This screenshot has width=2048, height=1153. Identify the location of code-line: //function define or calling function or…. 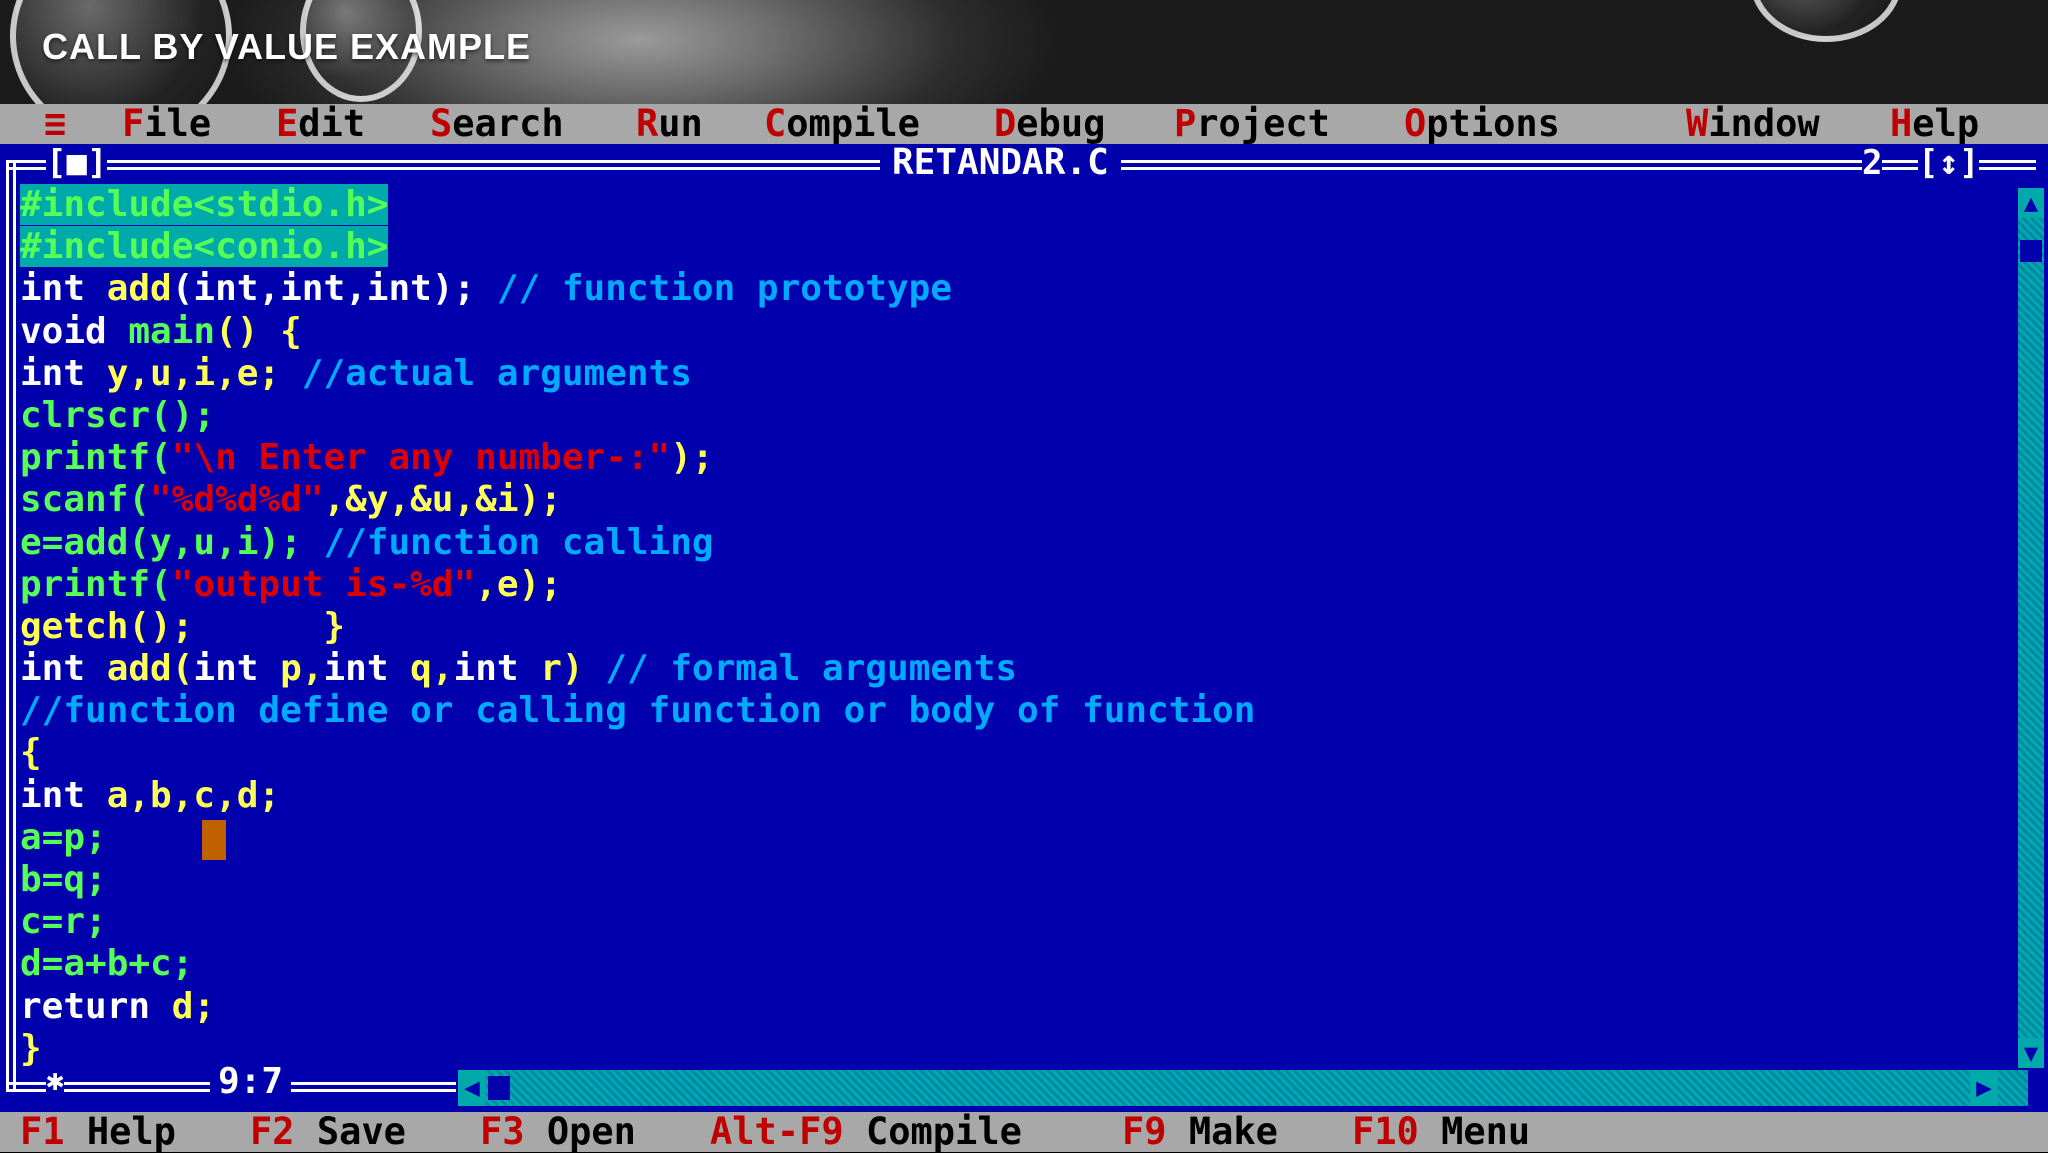
(637, 711).